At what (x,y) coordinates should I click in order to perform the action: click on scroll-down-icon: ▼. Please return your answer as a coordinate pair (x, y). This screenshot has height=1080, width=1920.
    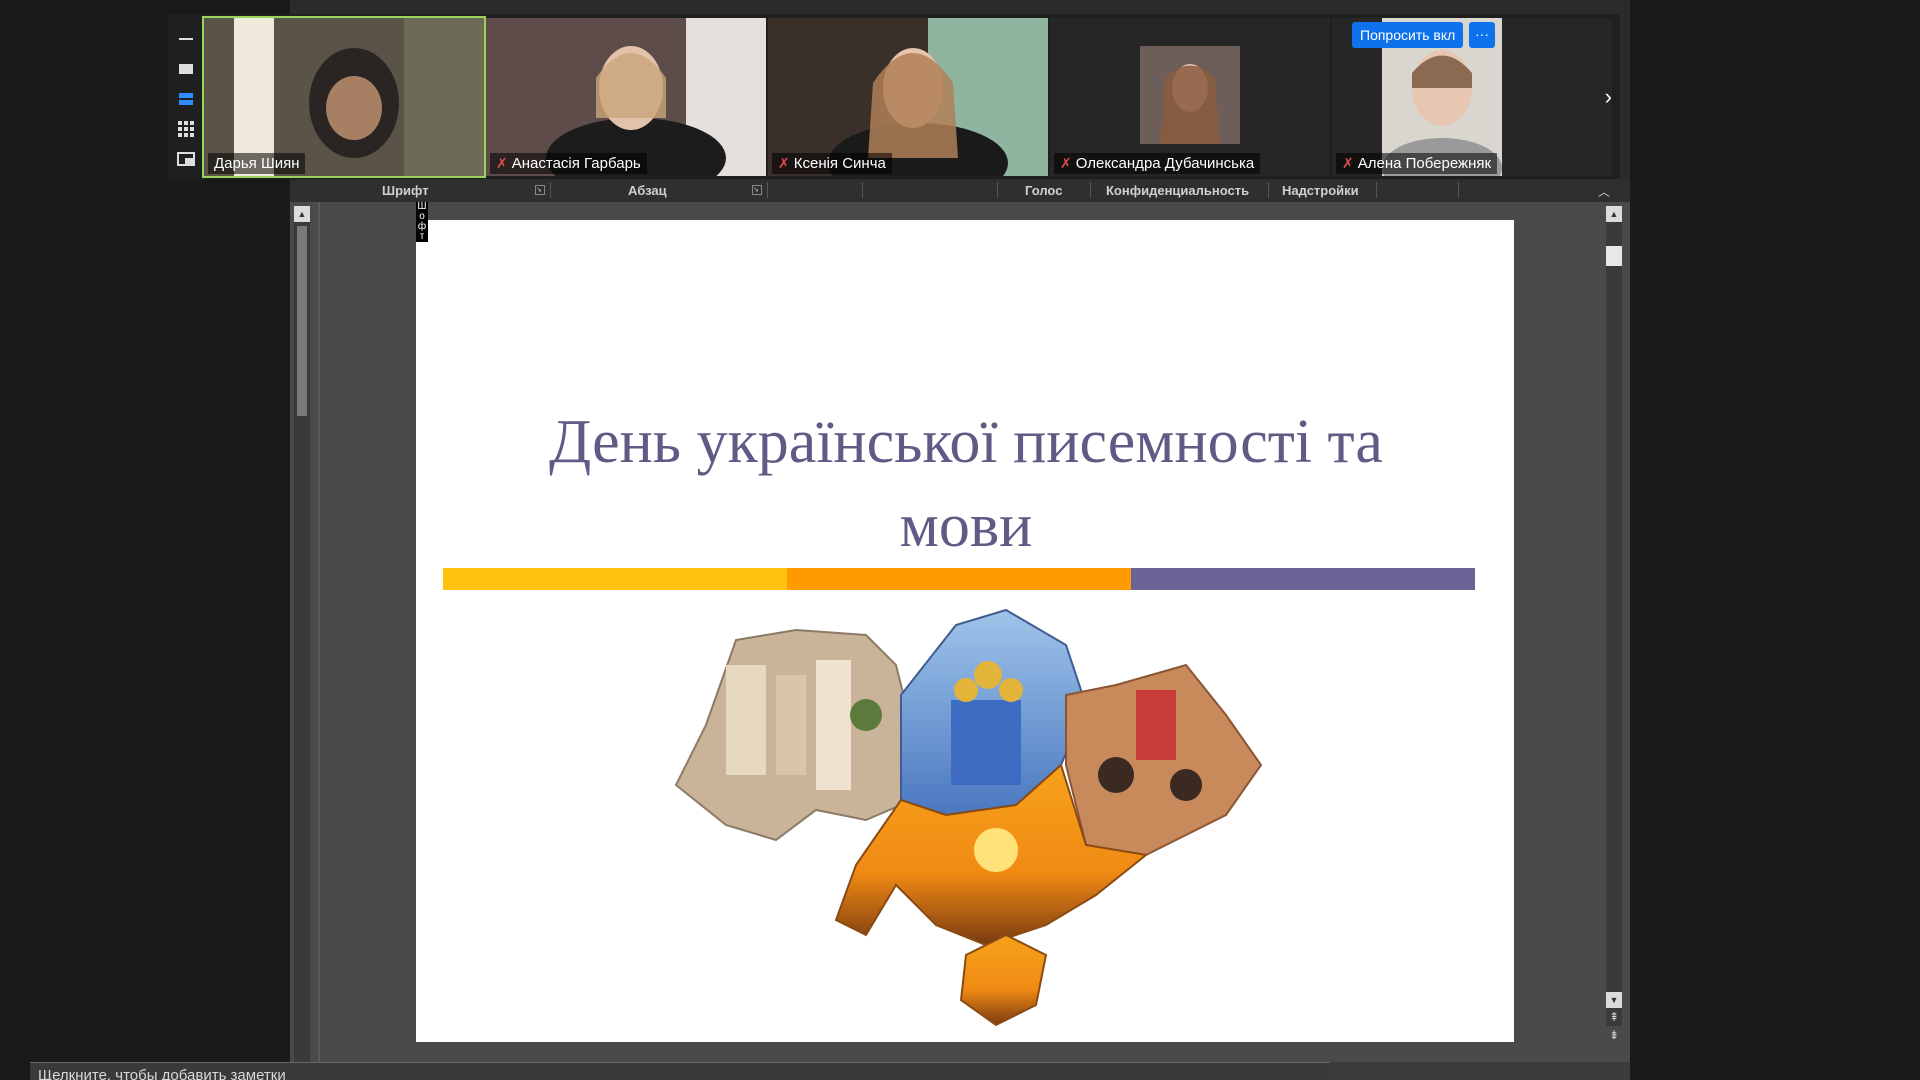
    Looking at the image, I should click on (1614, 1000).